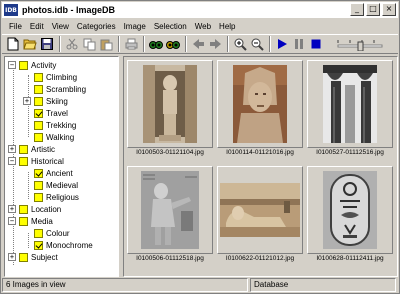 This screenshot has height=294, width=400. I want to click on tree-item-trekking: Trekking, so click(55, 125).